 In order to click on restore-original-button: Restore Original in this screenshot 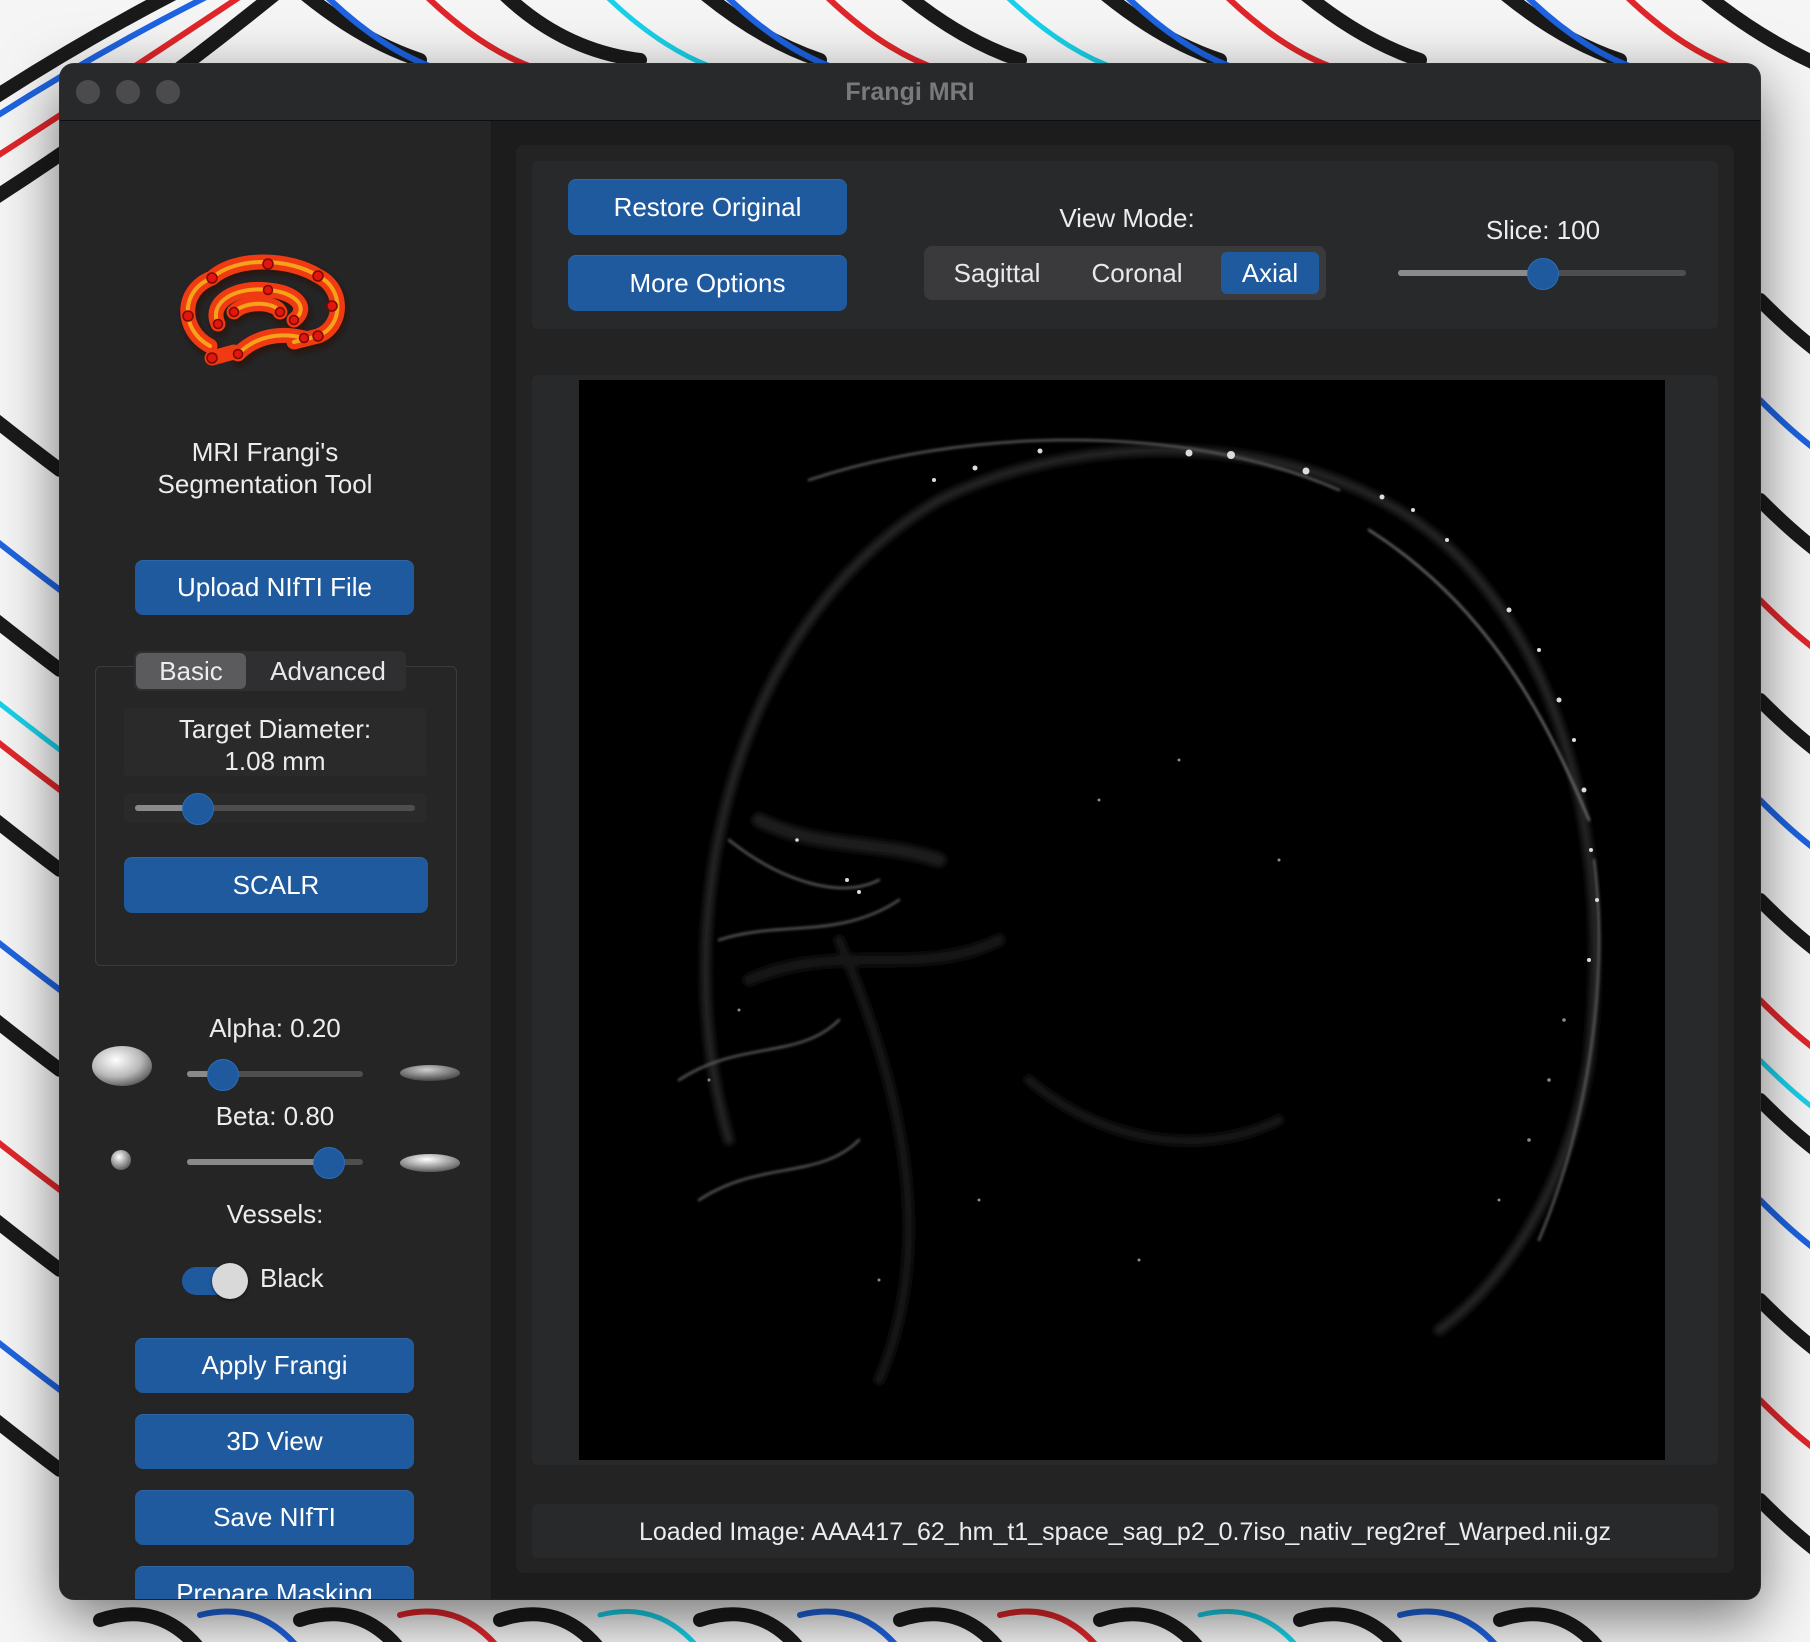, I will do `click(707, 207)`.